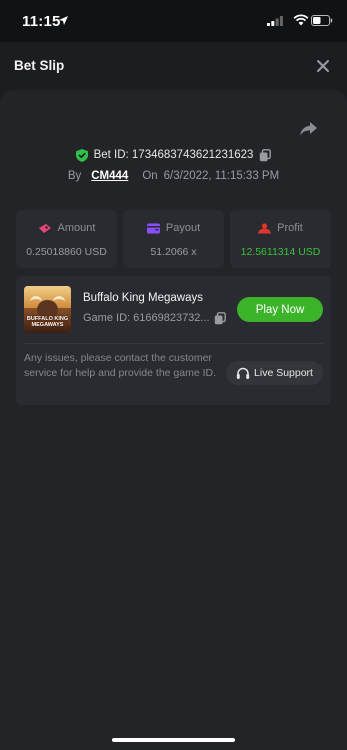  I want to click on cellular-signal-icon, so click(275, 21).